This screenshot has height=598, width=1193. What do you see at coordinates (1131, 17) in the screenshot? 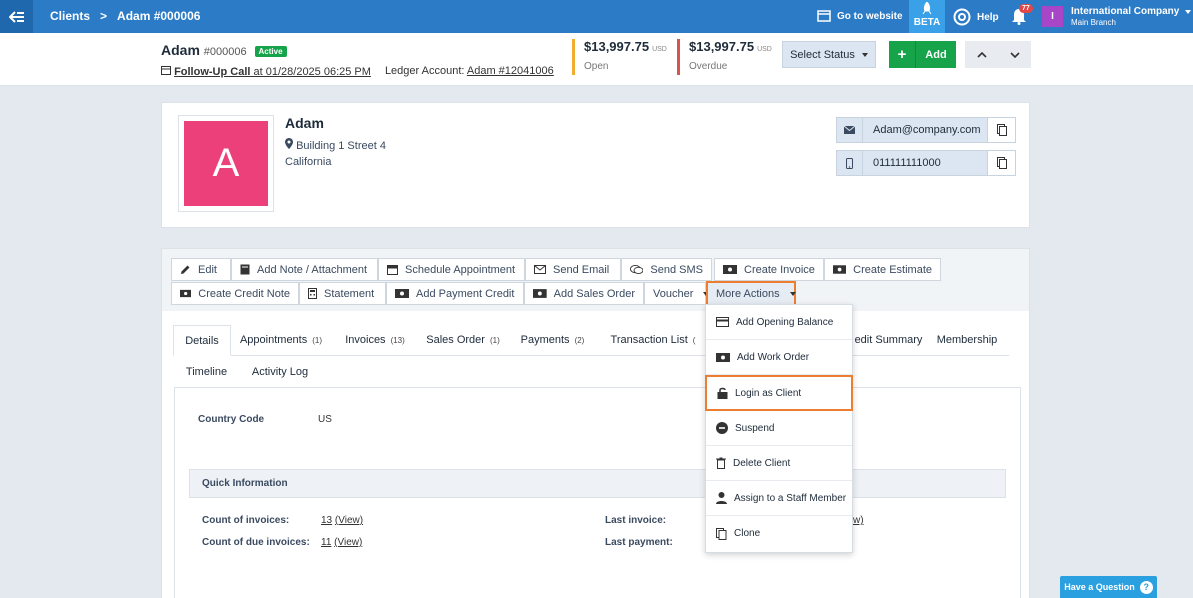
I see `company-switcher: International Company Main Branch` at bounding box center [1131, 17].